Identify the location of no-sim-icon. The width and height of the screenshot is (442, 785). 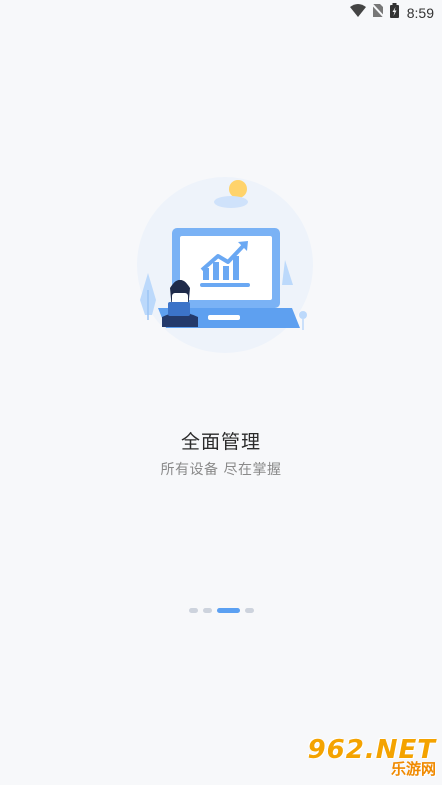
(378, 12).